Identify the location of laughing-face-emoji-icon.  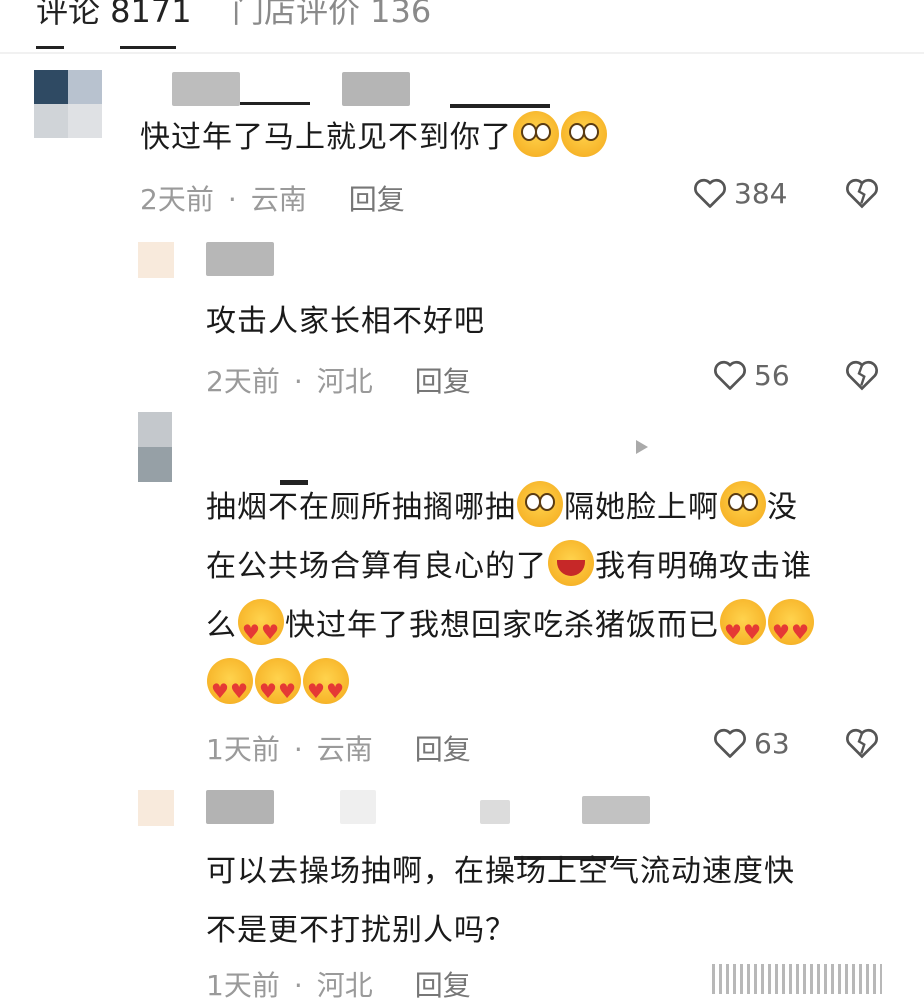
(571, 563).